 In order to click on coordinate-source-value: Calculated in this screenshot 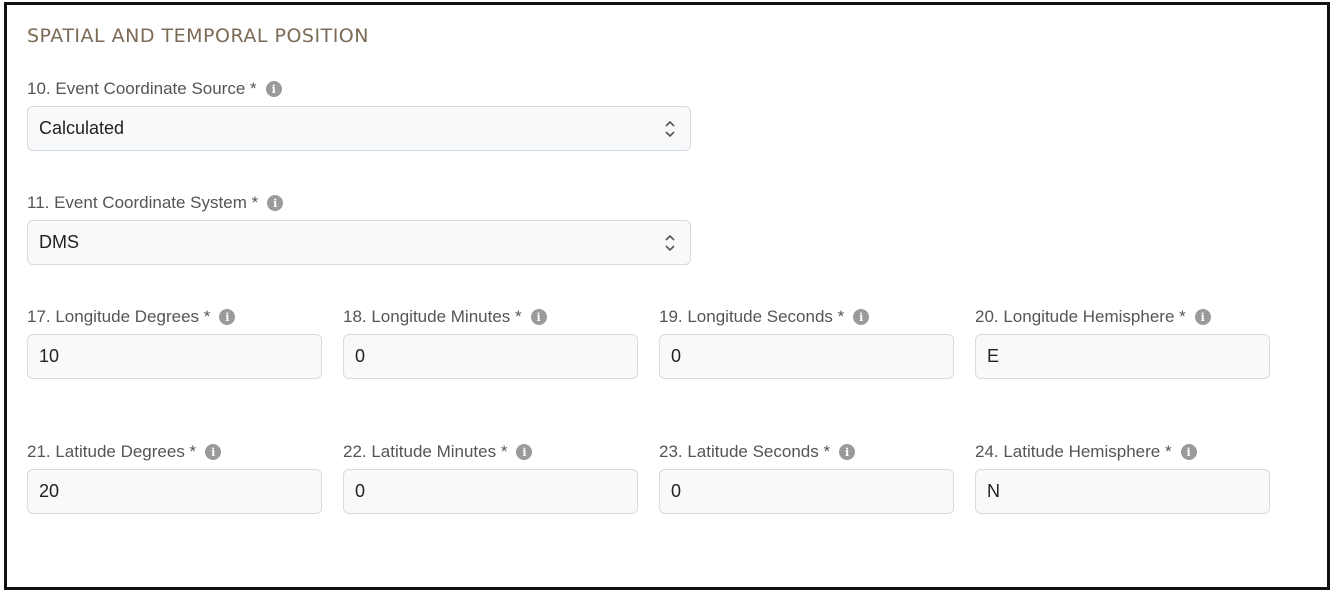, I will do `click(82, 128)`.